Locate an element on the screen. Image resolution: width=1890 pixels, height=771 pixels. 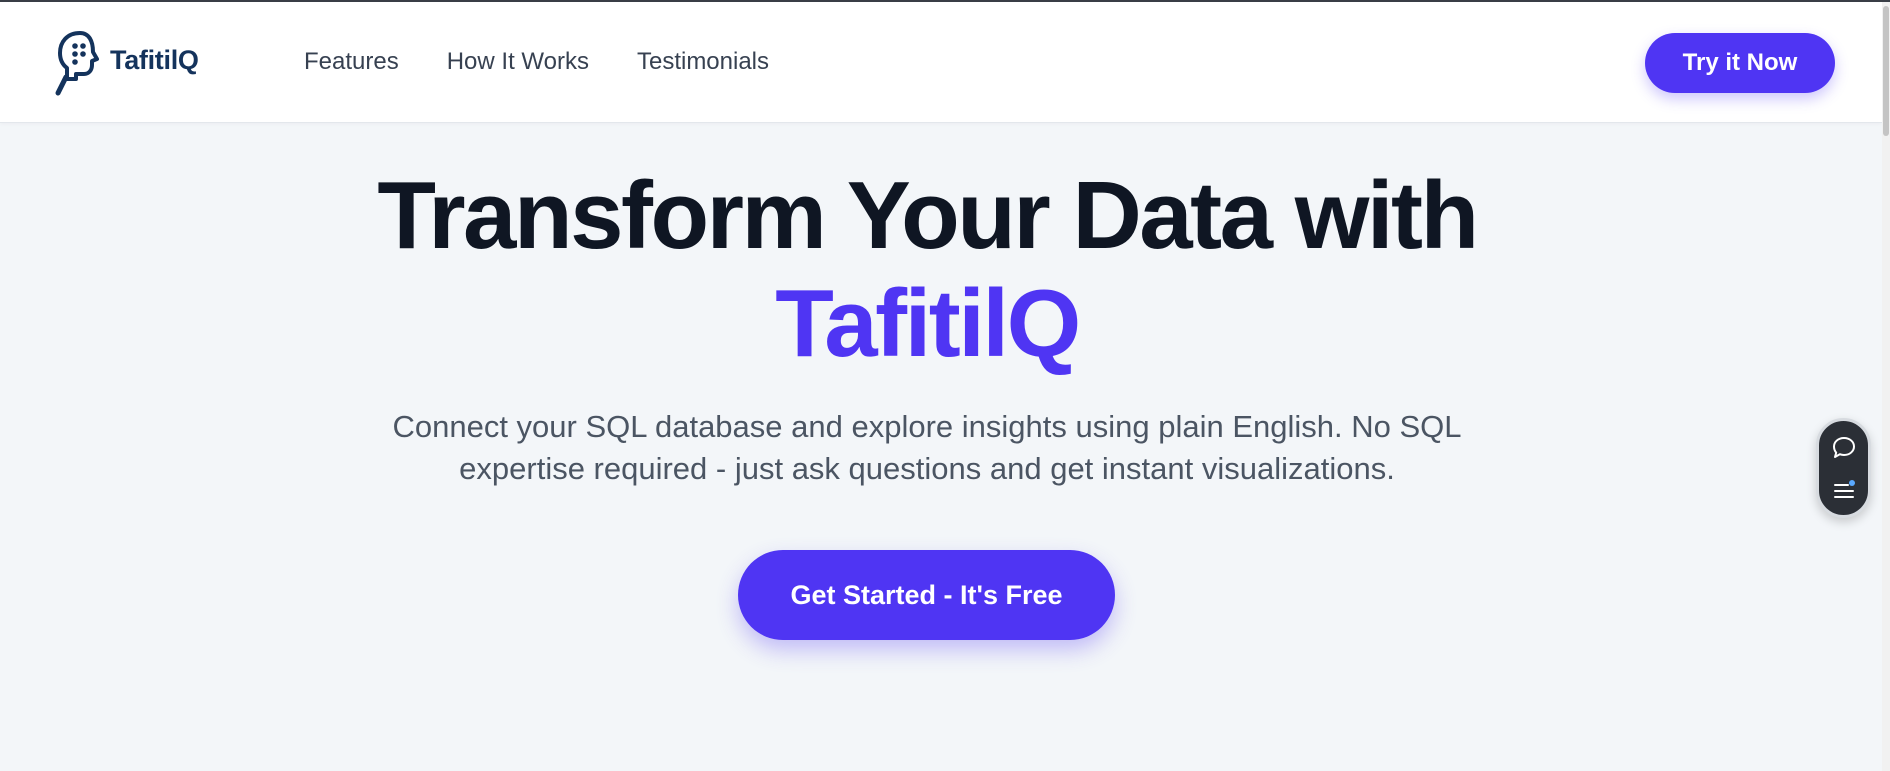
nav-item-how-it-works: How It Works is located at coordinates (518, 62).